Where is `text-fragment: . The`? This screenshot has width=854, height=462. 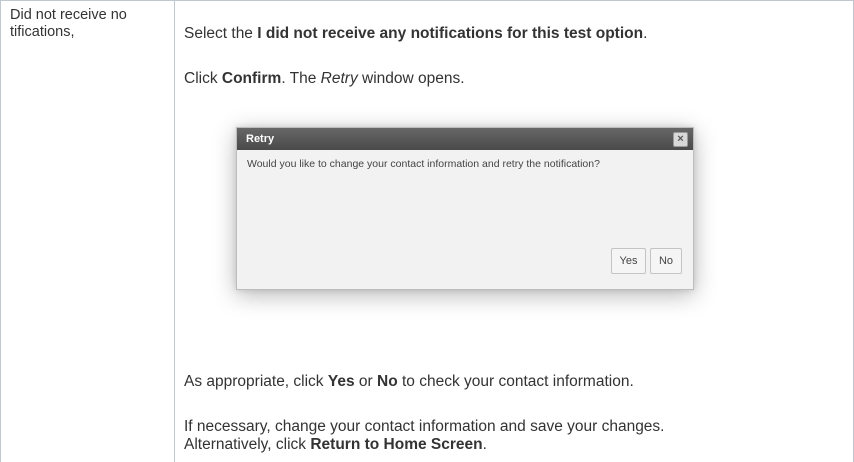 text-fragment: . The is located at coordinates (301, 78).